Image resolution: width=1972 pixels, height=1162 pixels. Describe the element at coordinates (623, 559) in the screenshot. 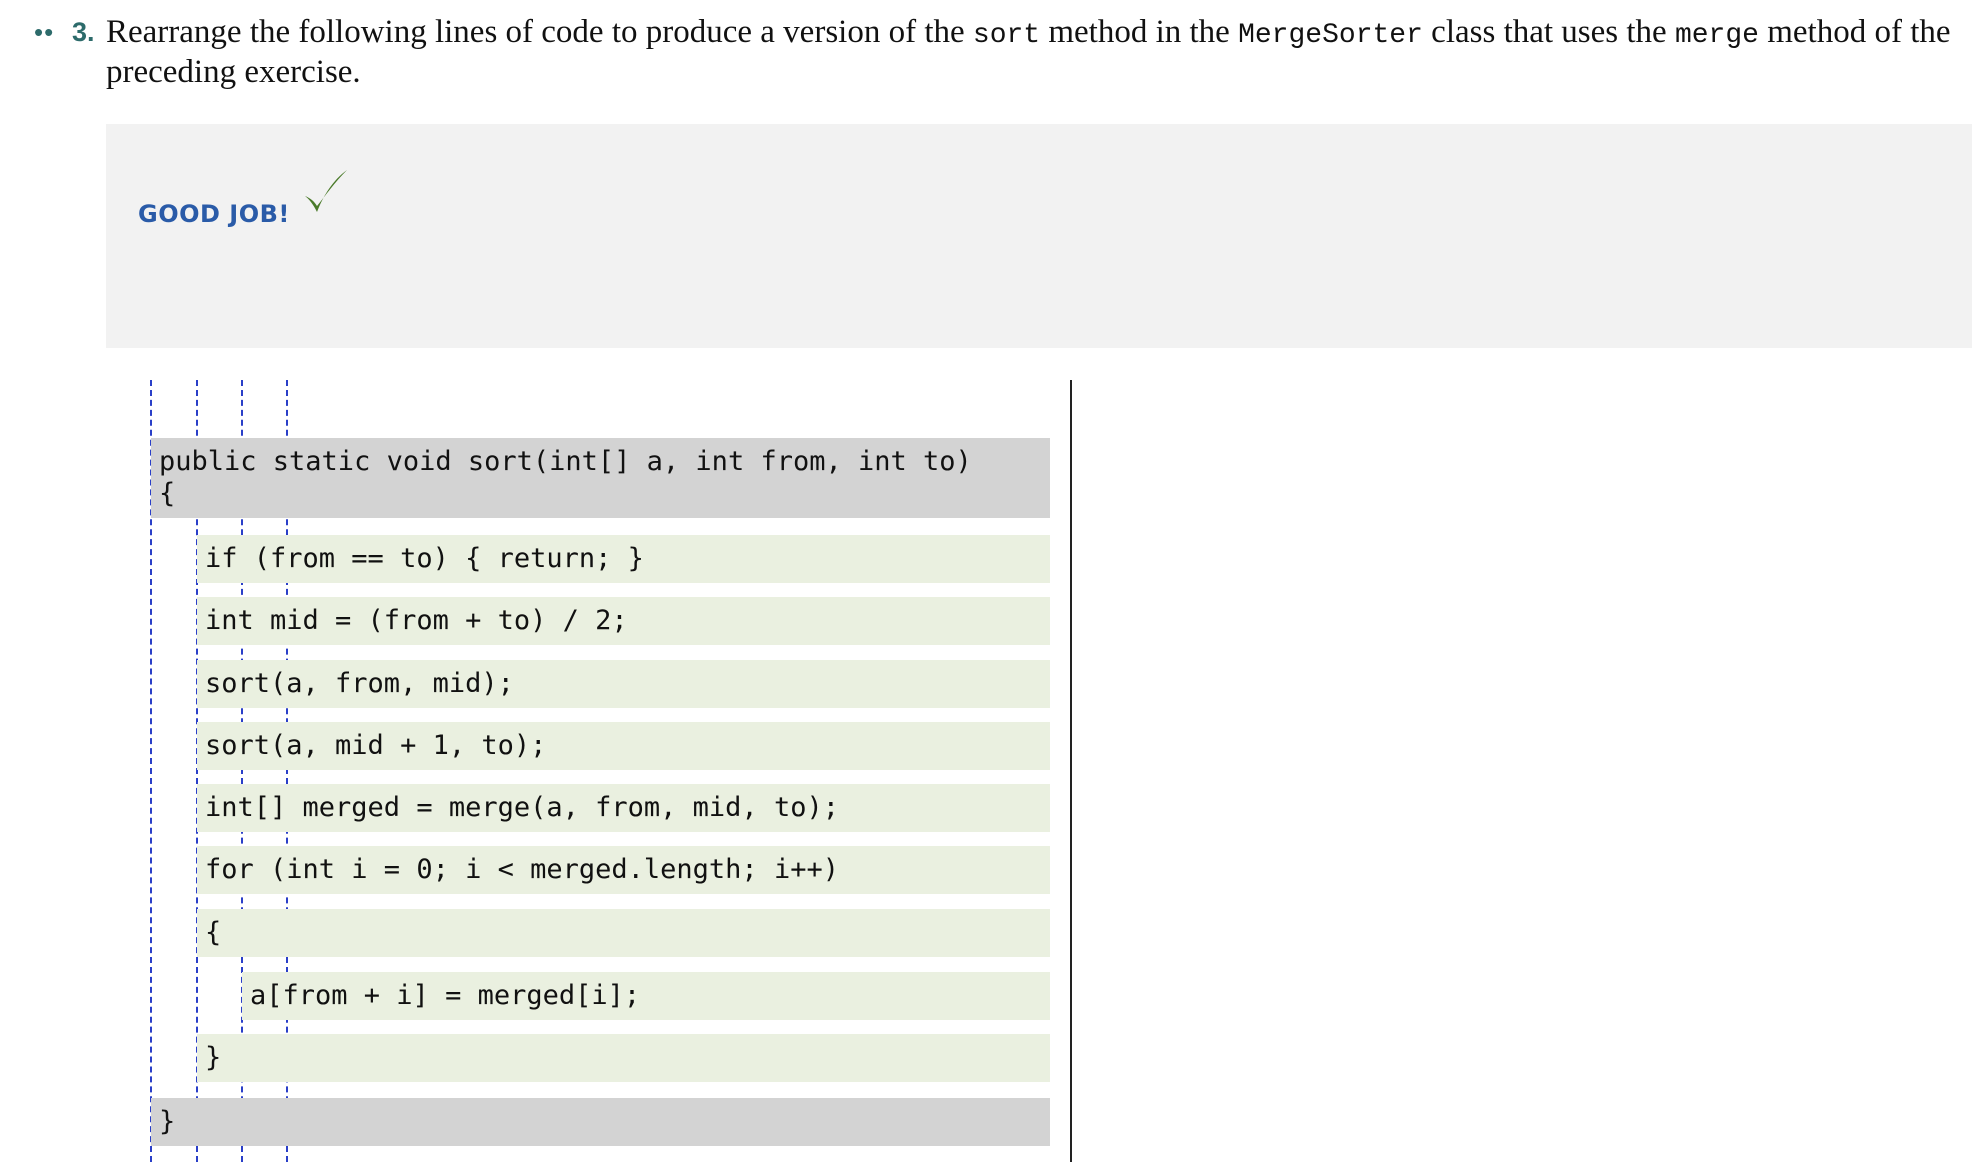

I see `code-tile: if (from == to) { return; }` at that location.